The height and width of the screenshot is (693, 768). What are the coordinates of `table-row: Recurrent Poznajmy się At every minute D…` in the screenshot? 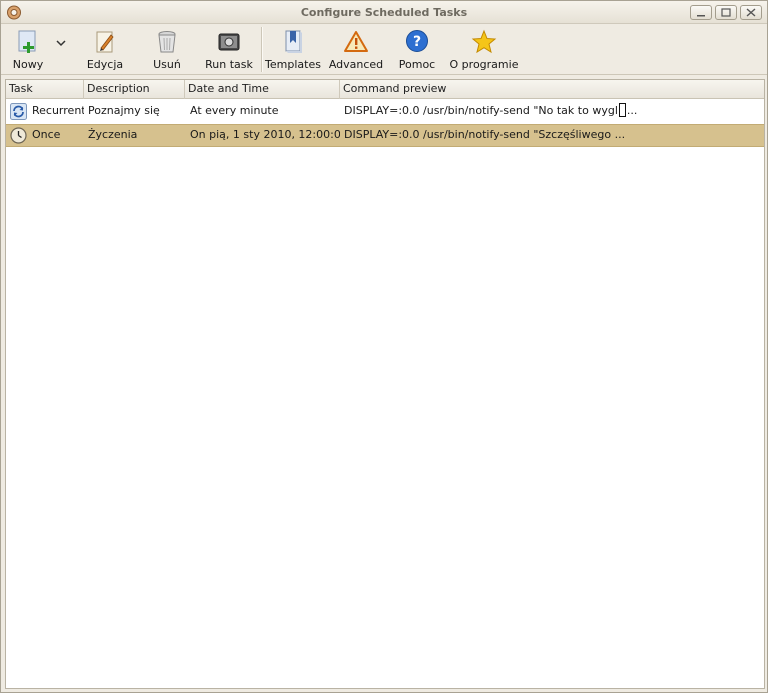 It's located at (385, 111).